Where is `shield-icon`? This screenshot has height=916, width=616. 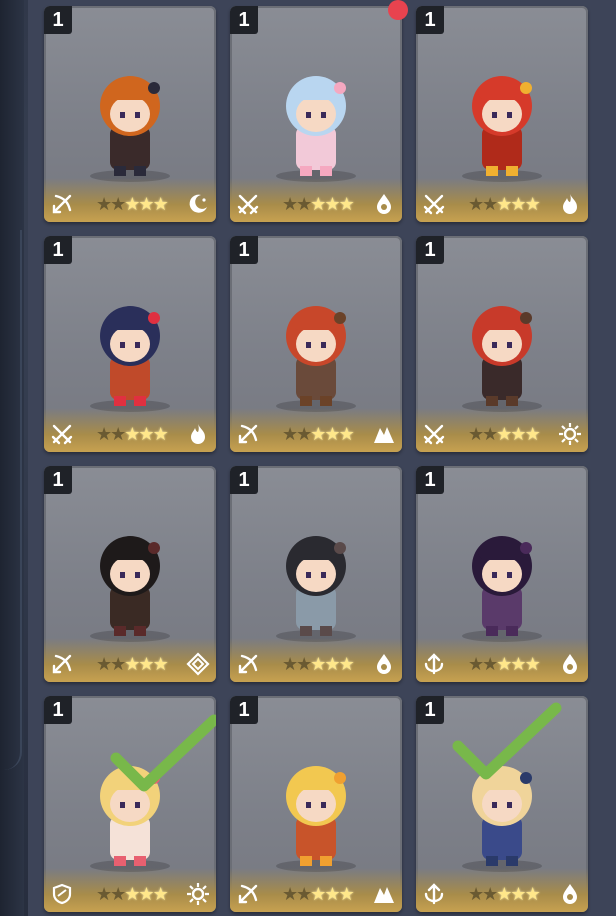
shield-icon is located at coordinates (62, 894).